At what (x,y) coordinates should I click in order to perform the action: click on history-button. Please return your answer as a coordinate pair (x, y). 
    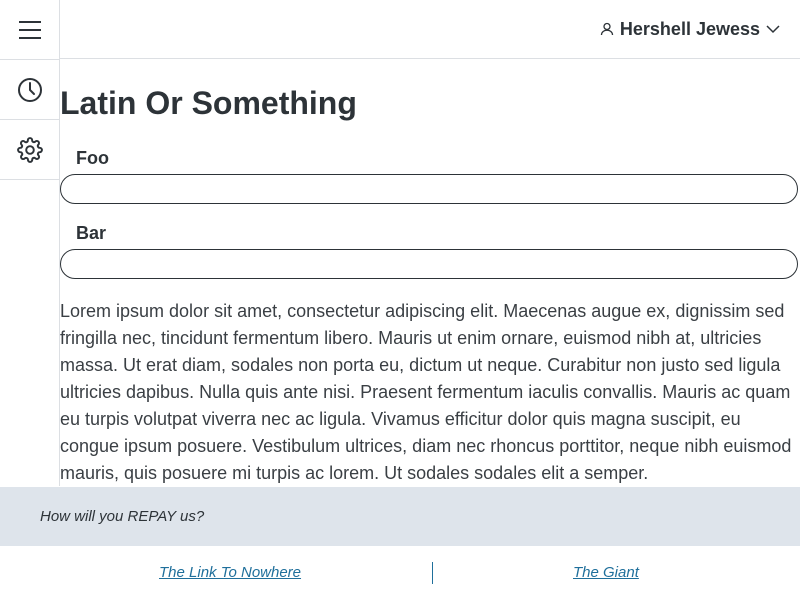
    Looking at the image, I should click on (29, 90).